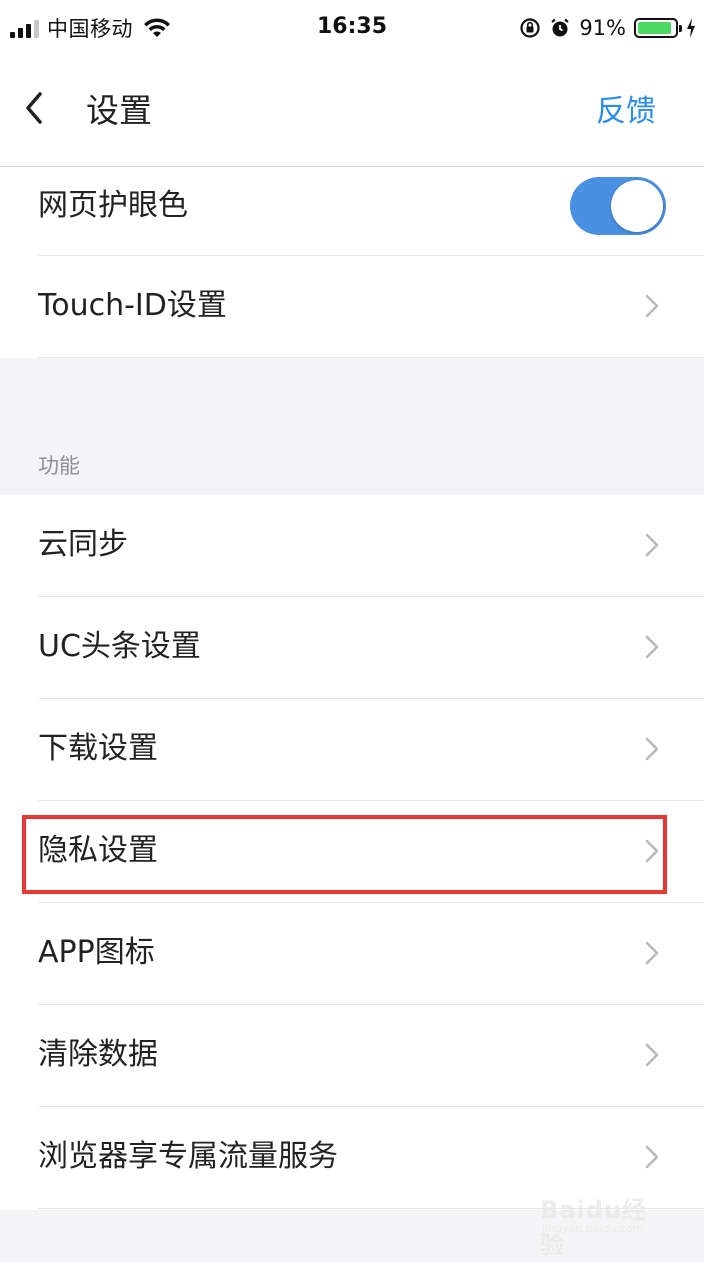 Image resolution: width=704 pixels, height=1262 pixels. What do you see at coordinates (119, 110) in the screenshot?
I see `page-title: 设置` at bounding box center [119, 110].